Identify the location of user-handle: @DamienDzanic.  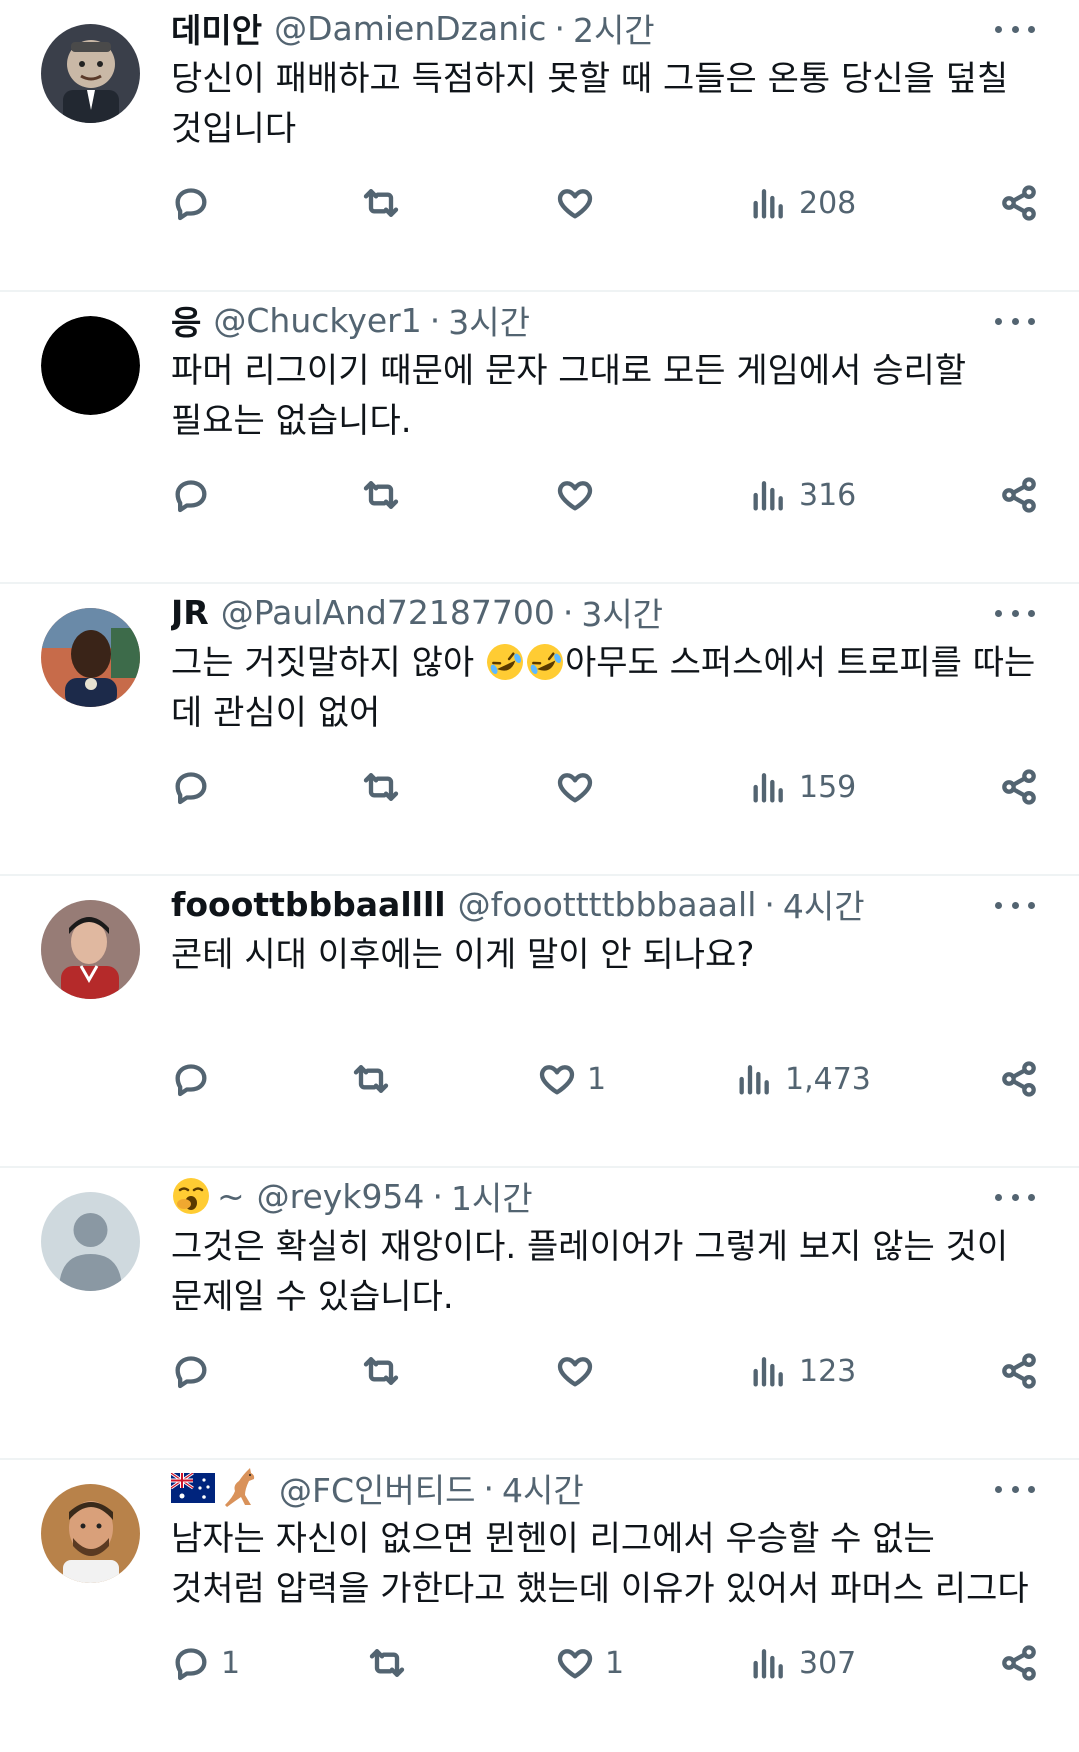
(410, 28).